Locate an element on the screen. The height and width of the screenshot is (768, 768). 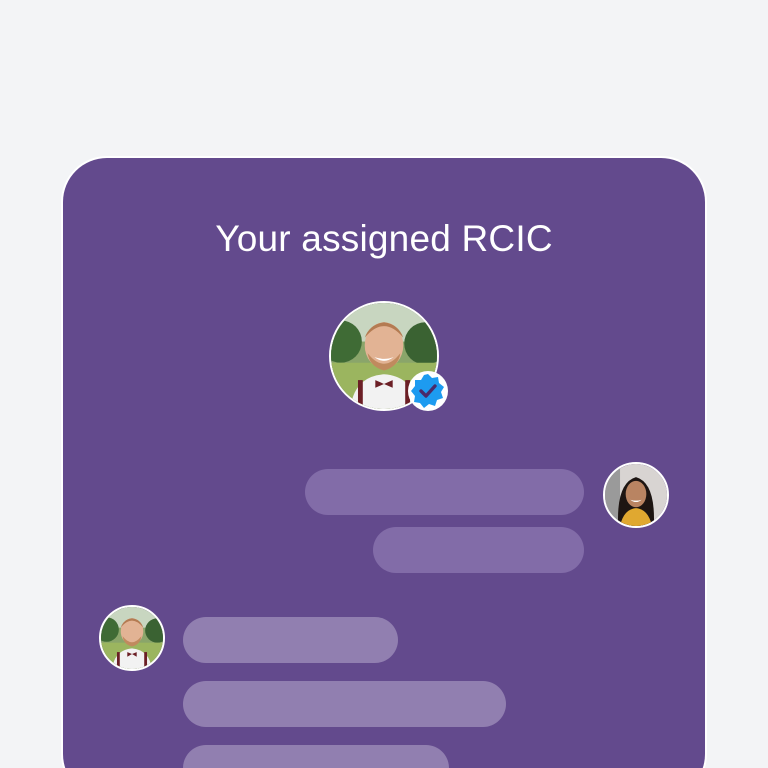
rcic-small-photo is located at coordinates (132, 638).